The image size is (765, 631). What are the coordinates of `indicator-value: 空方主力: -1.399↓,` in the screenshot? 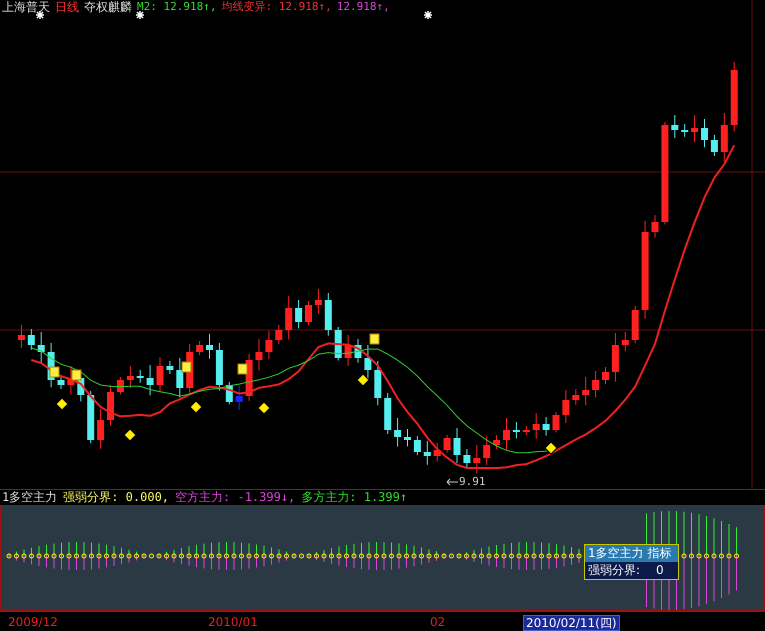 It's located at (235, 497).